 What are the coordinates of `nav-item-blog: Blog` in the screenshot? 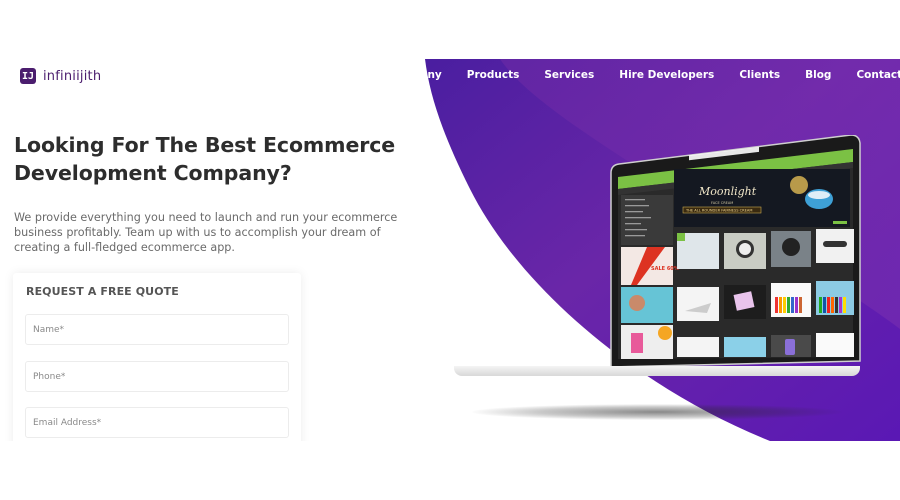 It's located at (818, 75).